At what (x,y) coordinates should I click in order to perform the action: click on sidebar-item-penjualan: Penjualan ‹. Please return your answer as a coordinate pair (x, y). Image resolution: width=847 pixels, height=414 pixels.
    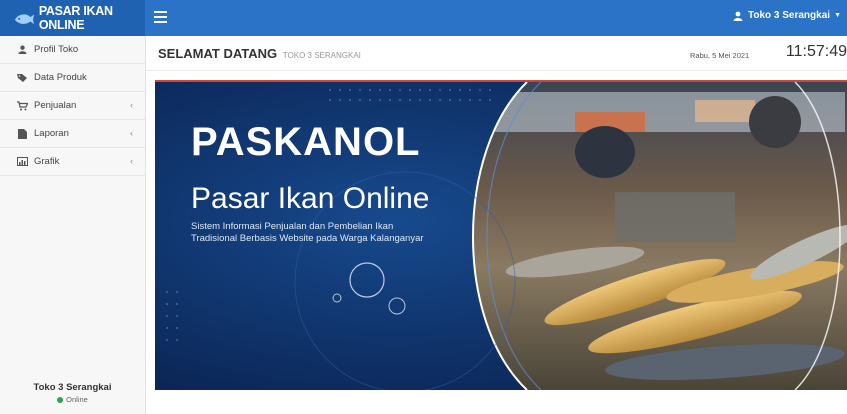
    Looking at the image, I should click on (72, 106).